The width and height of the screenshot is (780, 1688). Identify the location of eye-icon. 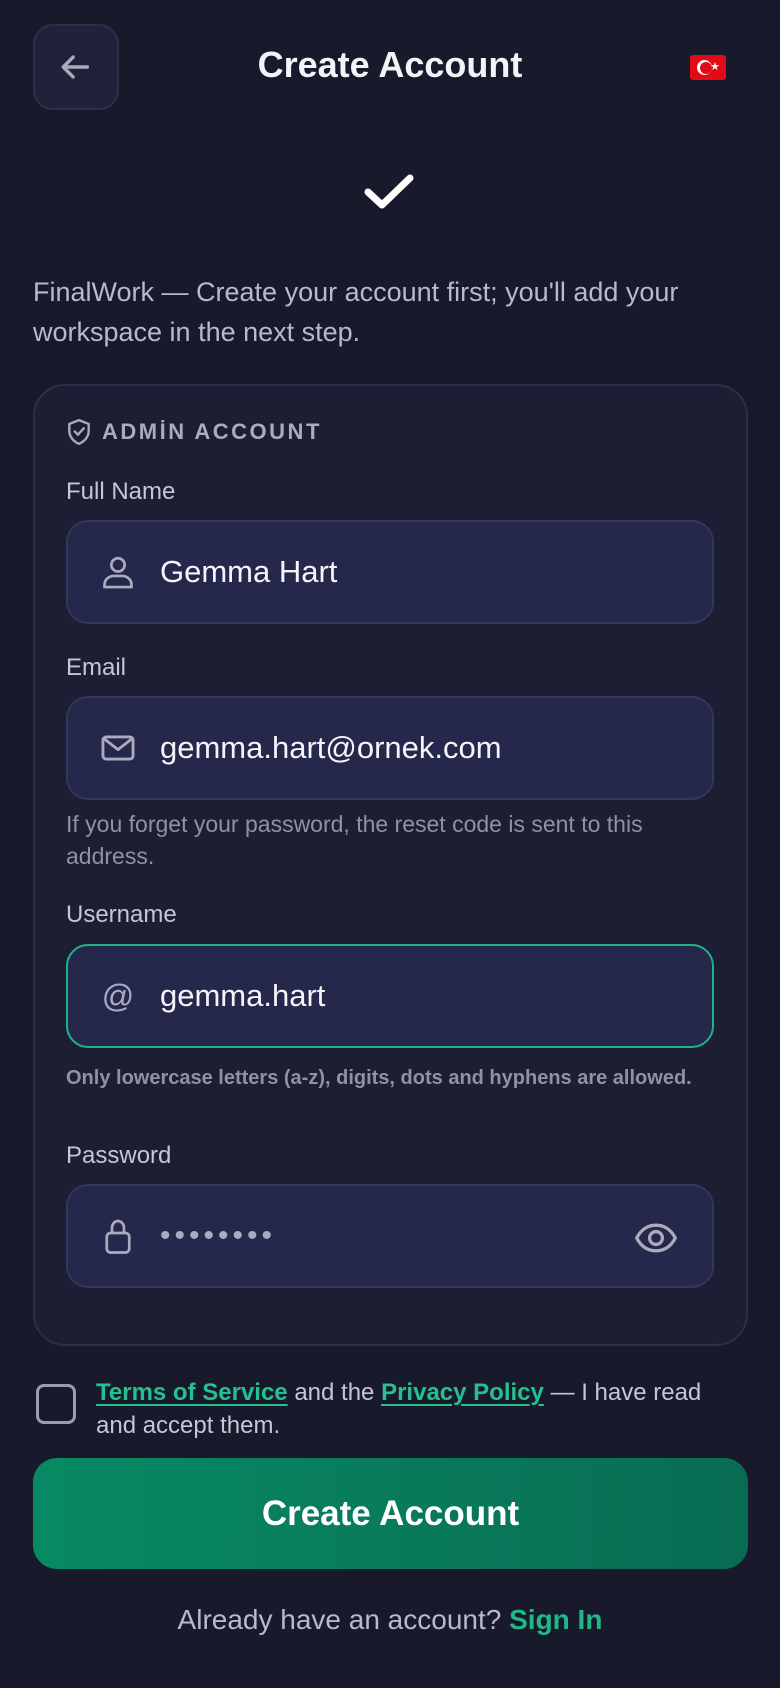
(656, 1238).